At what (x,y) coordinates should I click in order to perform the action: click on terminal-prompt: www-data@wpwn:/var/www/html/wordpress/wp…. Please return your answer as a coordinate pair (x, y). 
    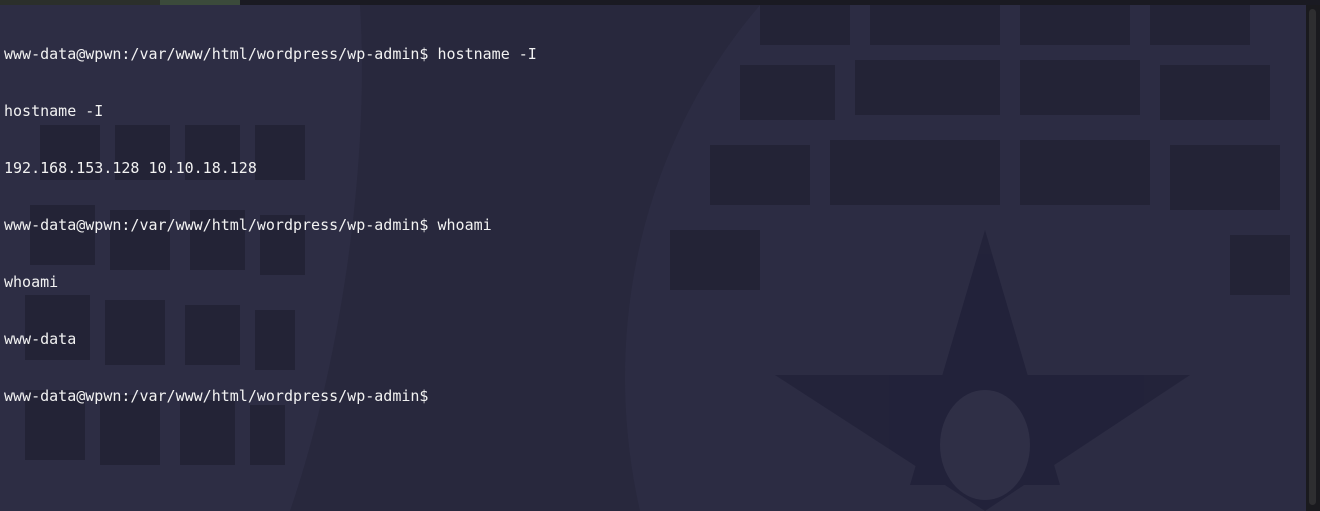
    Looking at the image, I should click on (270, 396).